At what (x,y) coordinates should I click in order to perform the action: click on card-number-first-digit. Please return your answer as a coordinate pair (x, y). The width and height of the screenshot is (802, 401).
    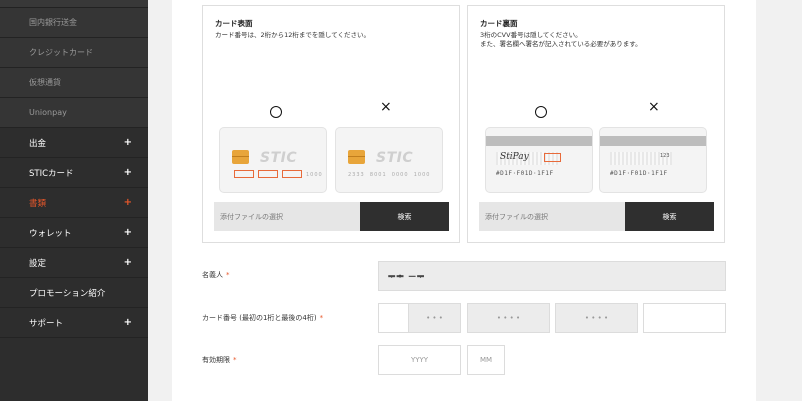
    Looking at the image, I should click on (393, 318).